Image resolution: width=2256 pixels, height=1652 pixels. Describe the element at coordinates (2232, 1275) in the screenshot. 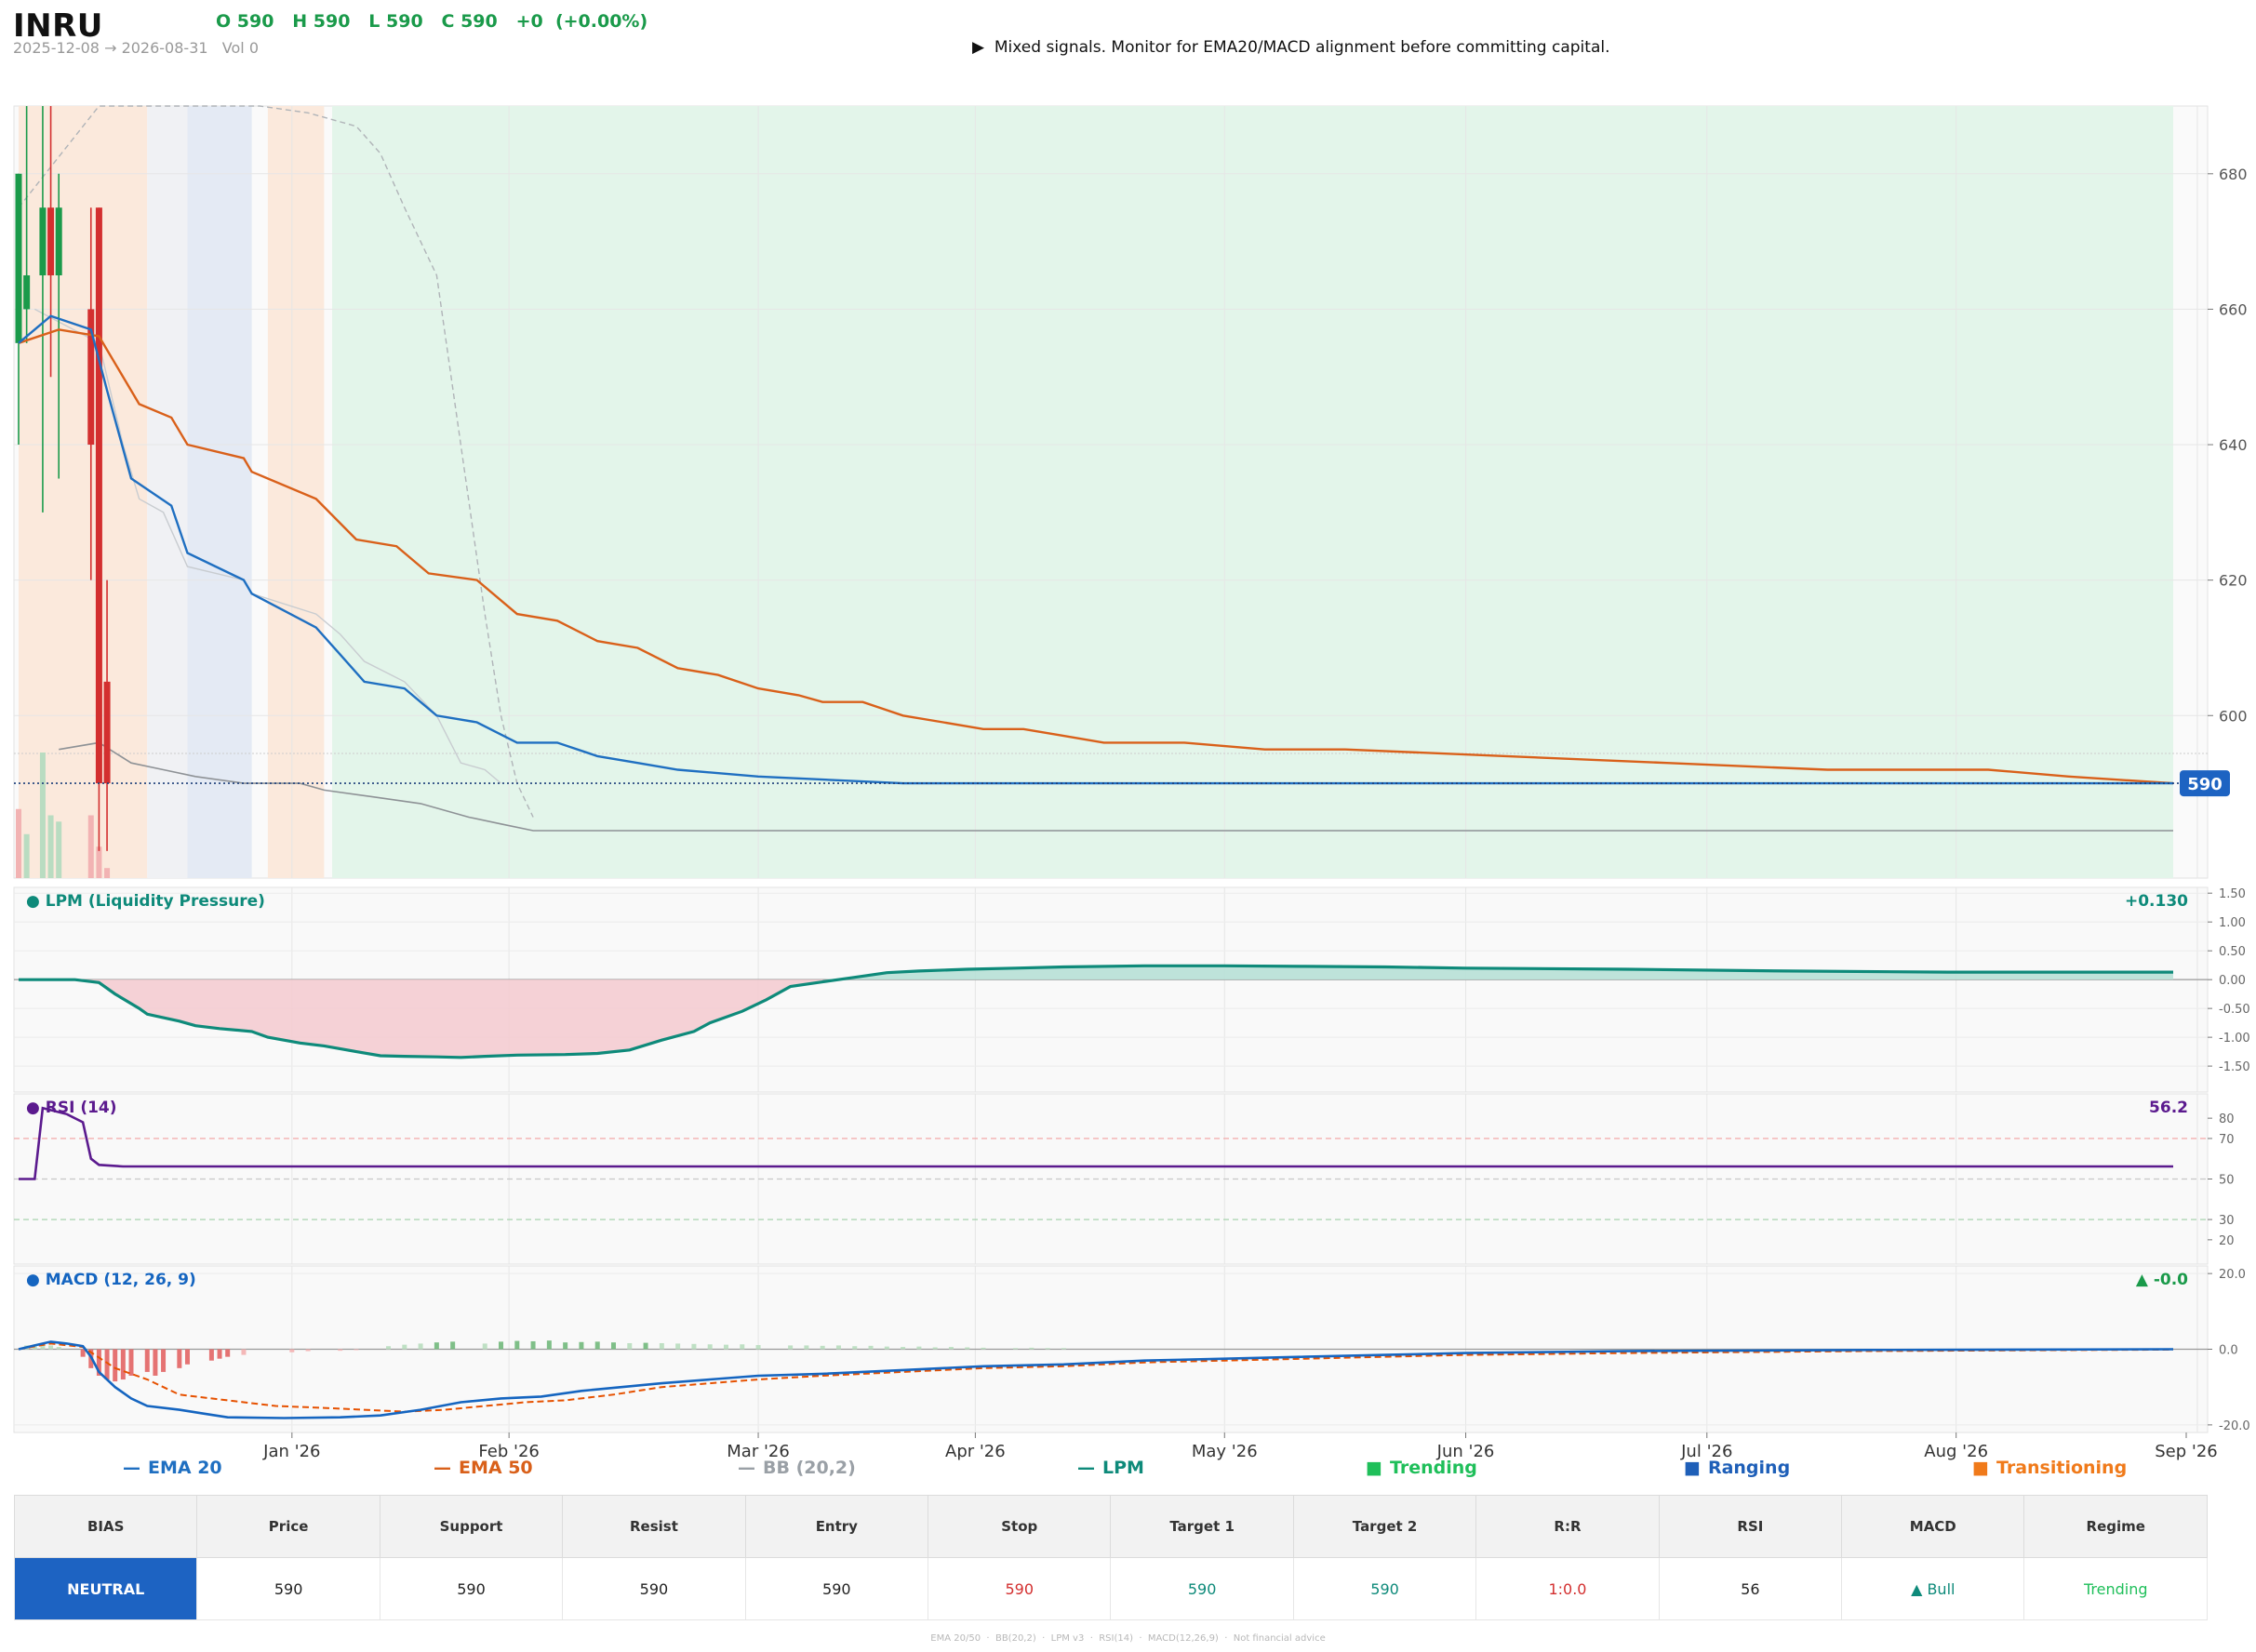

I see `macd-axis-tick-label: 20.0` at that location.